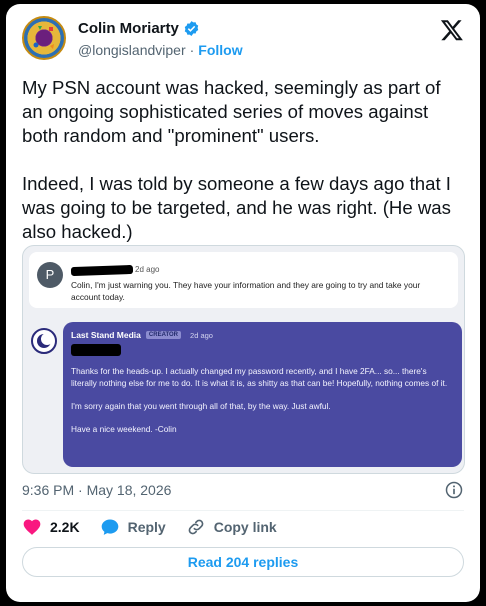  Describe the element at coordinates (32, 527) in the screenshot. I see `heart-icon` at that location.